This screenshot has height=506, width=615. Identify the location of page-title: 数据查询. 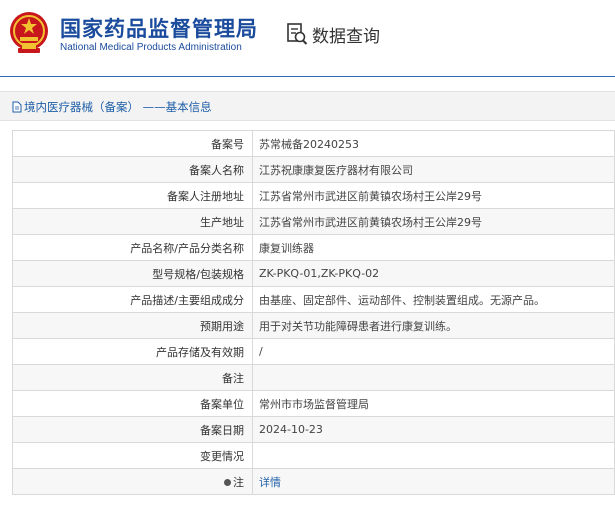
(346, 36).